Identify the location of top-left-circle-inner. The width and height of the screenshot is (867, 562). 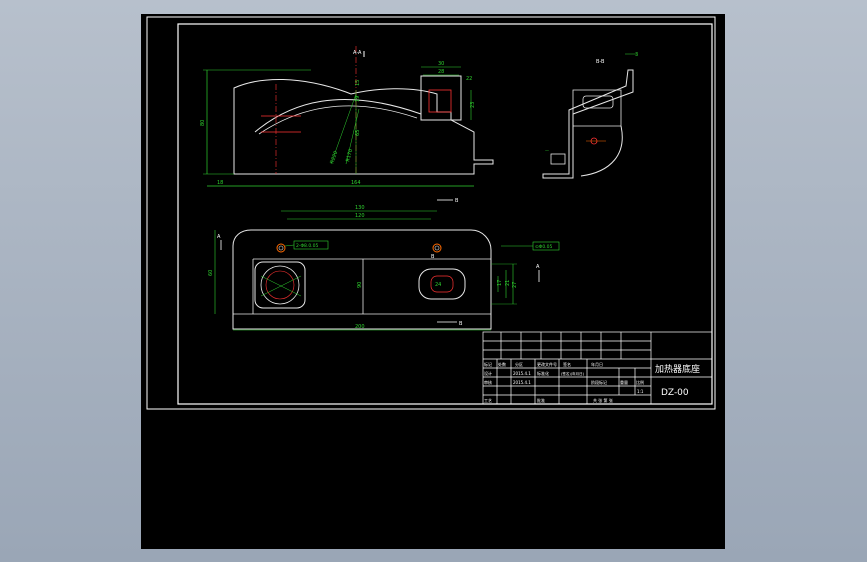
(280, 285).